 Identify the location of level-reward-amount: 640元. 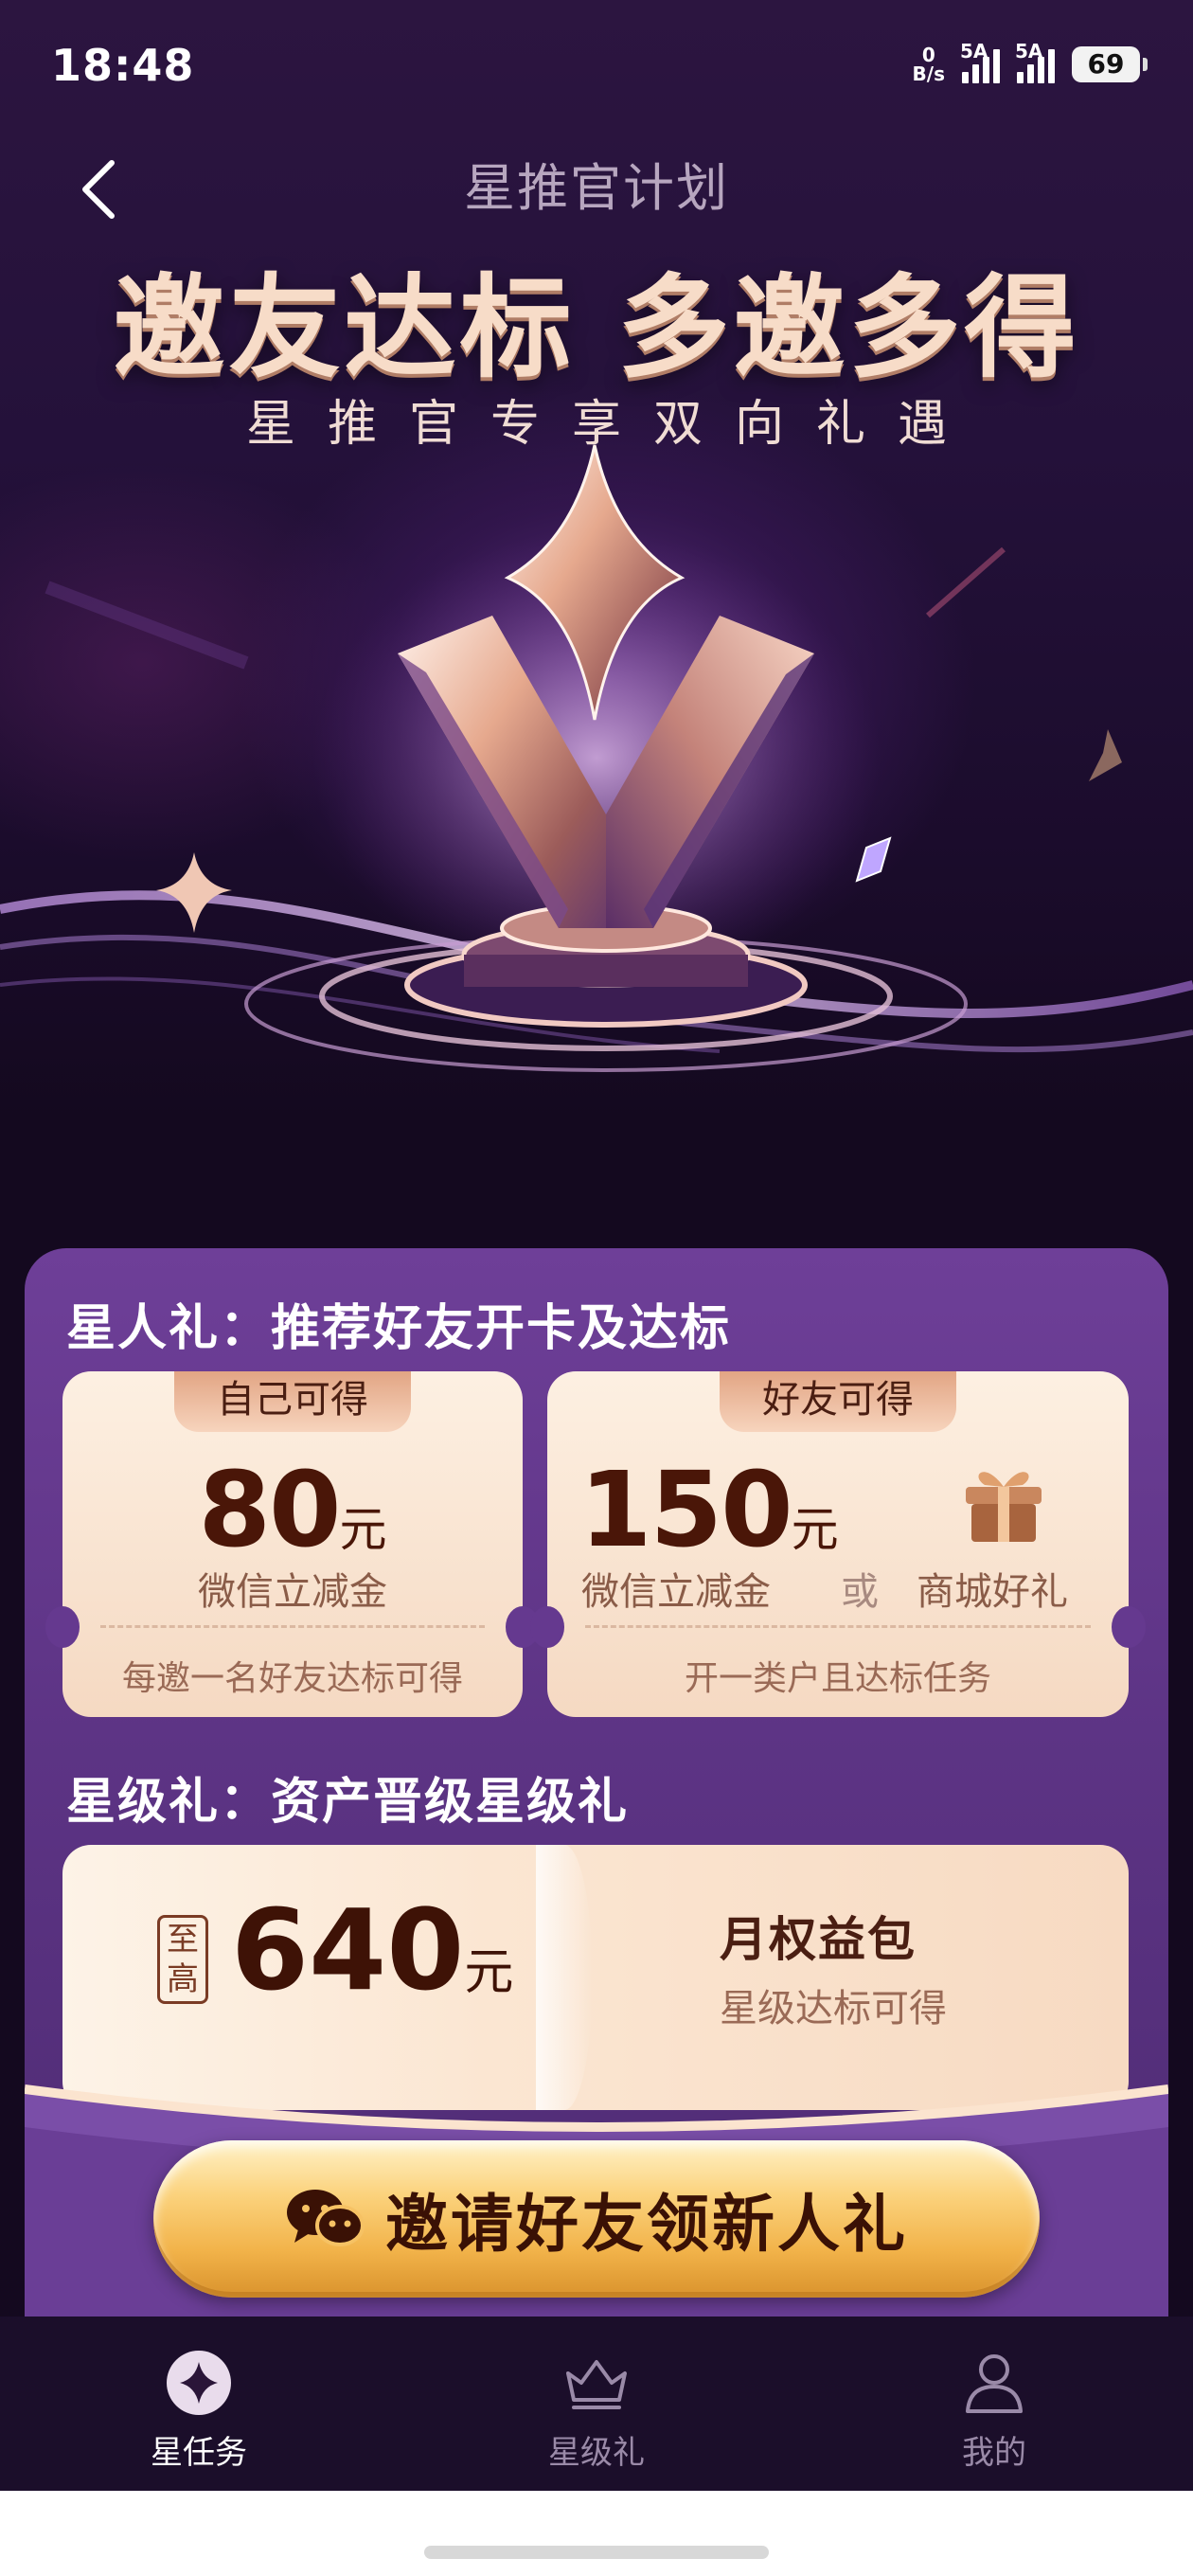
(372, 1950).